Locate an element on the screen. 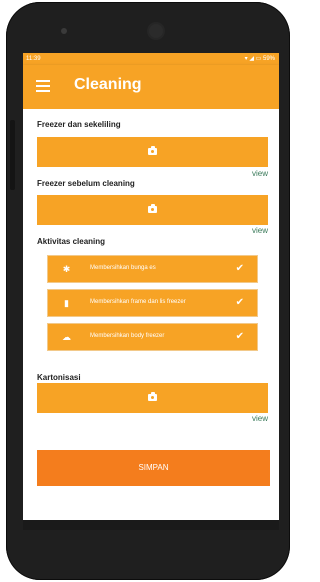 The height and width of the screenshot is (582, 320). wifi-icon: ▾ is located at coordinates (246, 59).